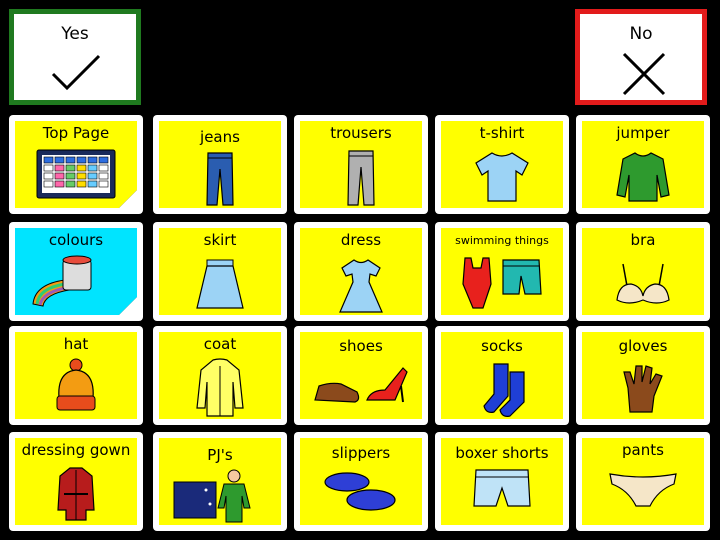  I want to click on bra-icon, so click(643, 283).